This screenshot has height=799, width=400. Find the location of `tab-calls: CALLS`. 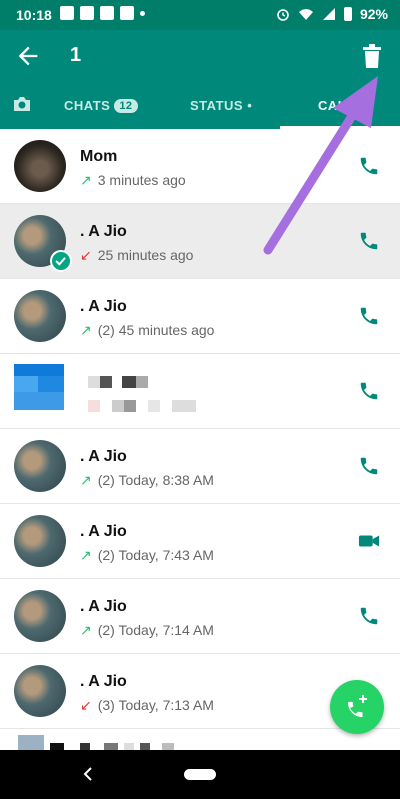

tab-calls: CALLS is located at coordinates (341, 105).